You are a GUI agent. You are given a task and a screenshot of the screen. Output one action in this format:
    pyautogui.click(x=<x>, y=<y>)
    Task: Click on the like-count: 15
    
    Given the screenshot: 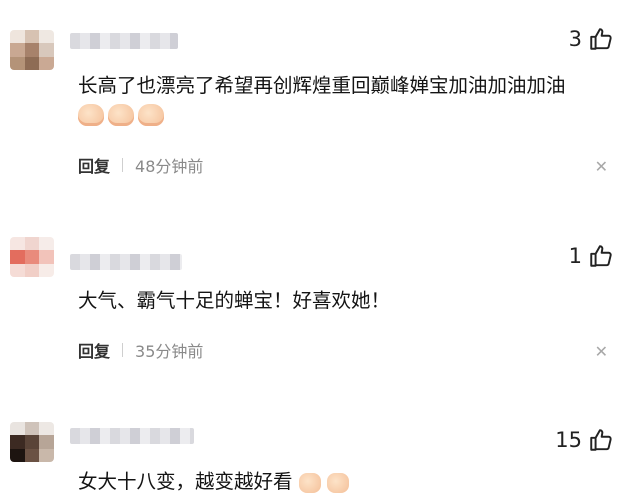 What is the action you would take?
    pyautogui.click(x=568, y=440)
    